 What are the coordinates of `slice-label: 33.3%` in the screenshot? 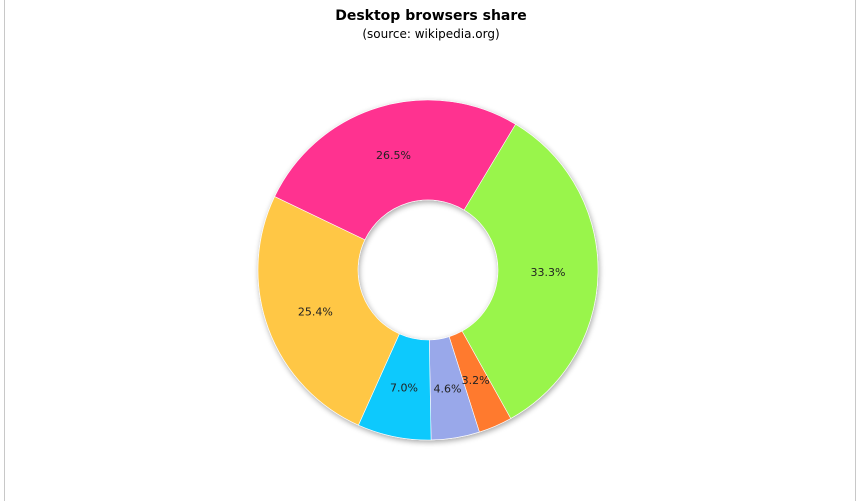 It's located at (548, 272).